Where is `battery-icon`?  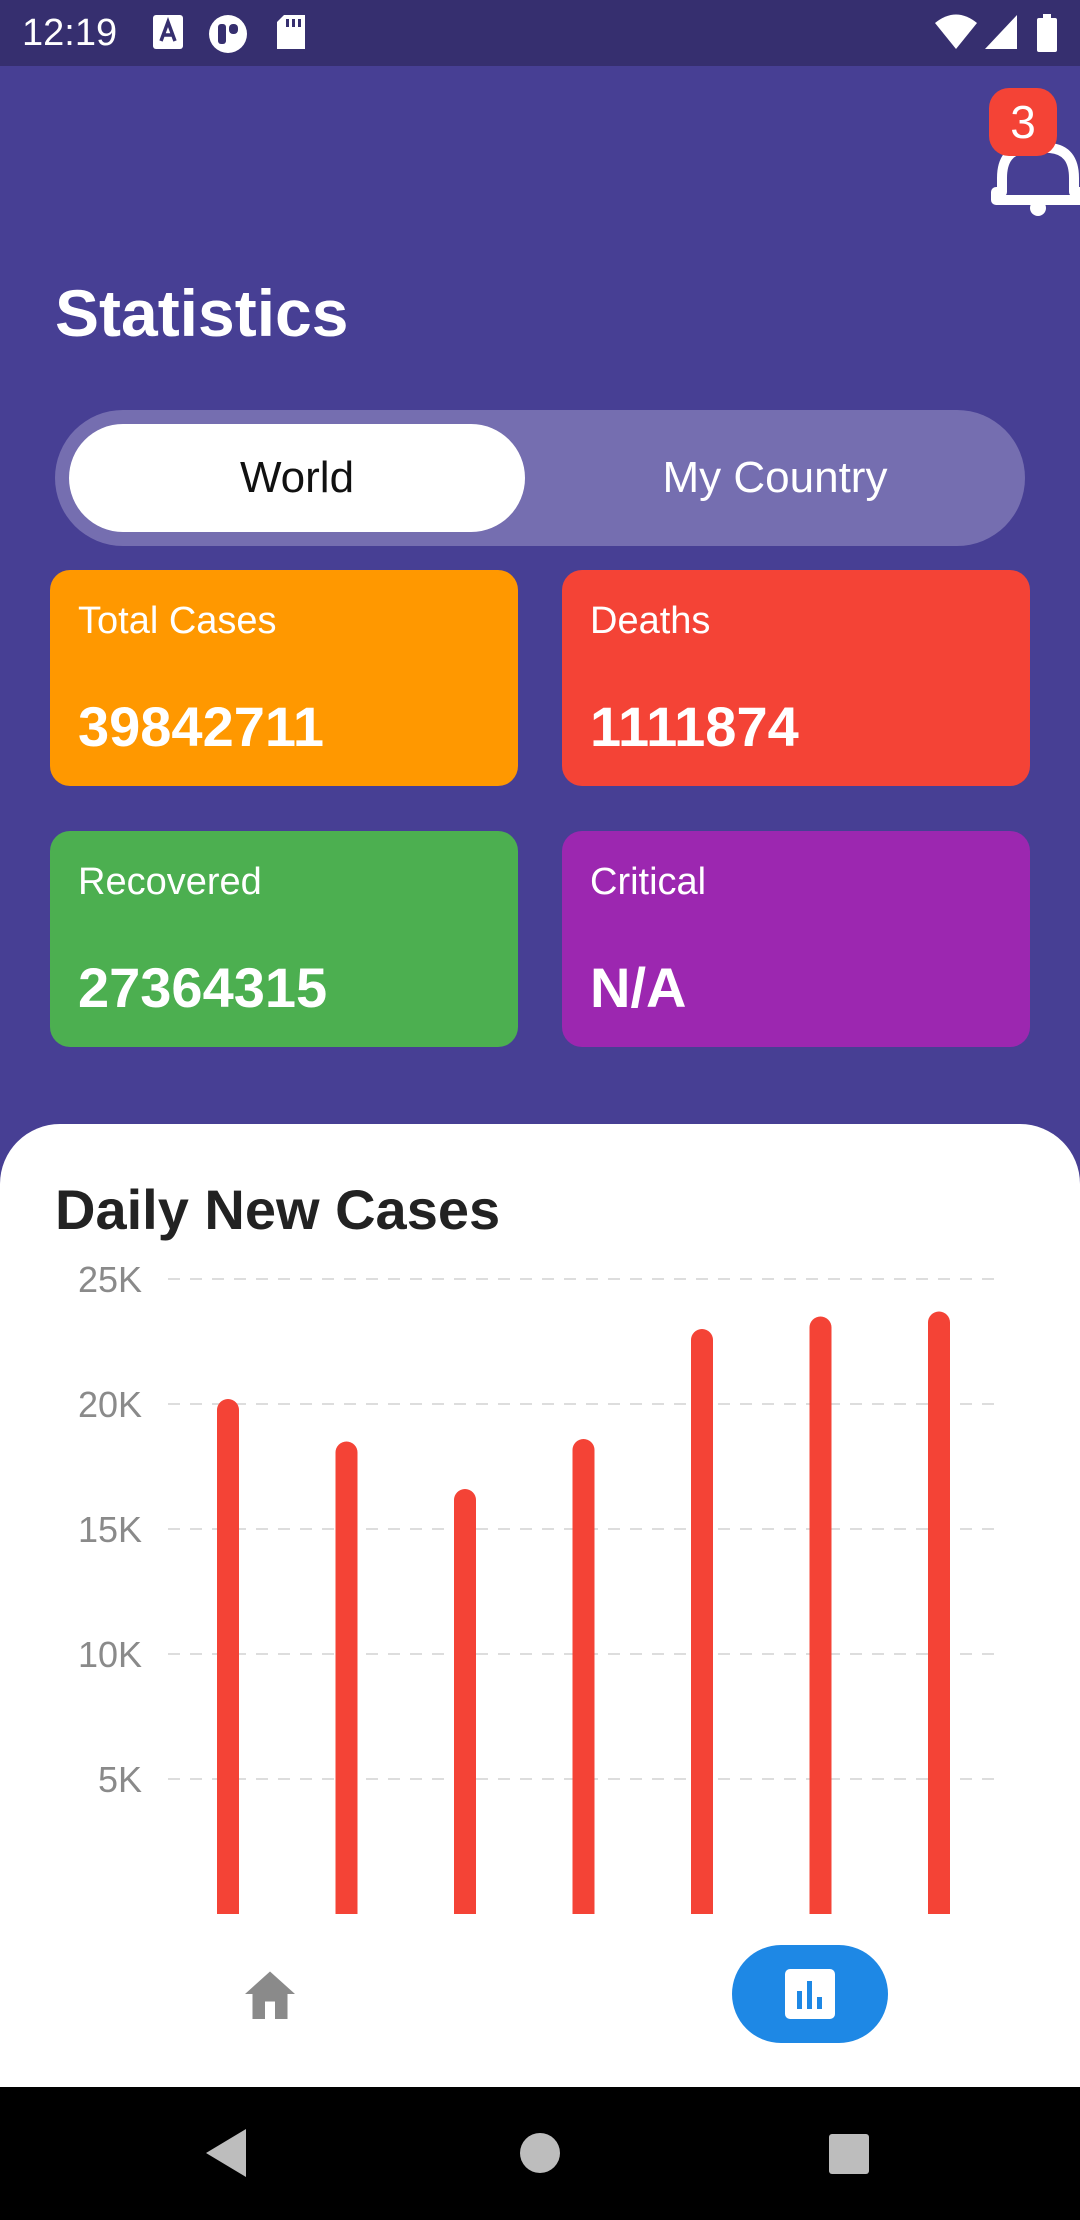
battery-icon is located at coordinates (1047, 33).